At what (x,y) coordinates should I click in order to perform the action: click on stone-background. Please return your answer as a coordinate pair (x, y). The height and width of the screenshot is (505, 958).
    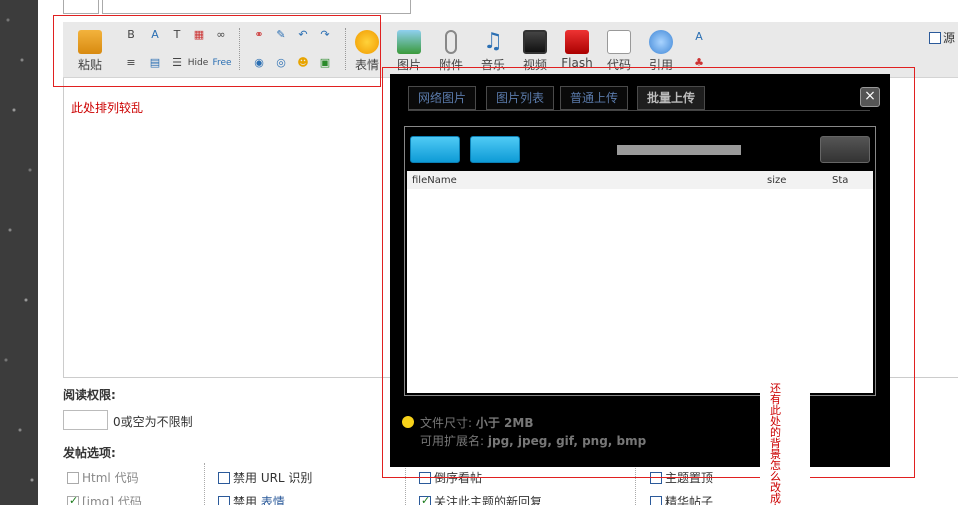
    Looking at the image, I should click on (19, 252).